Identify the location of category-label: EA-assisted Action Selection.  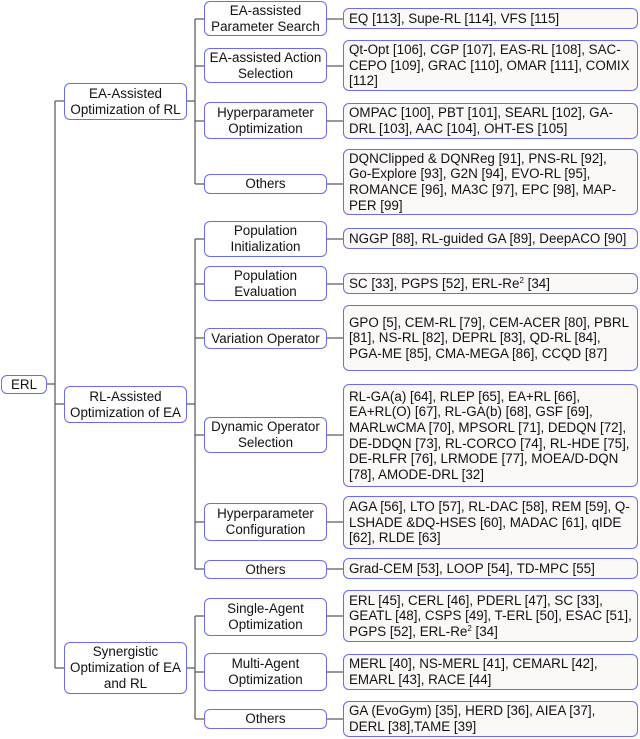
(265, 65).